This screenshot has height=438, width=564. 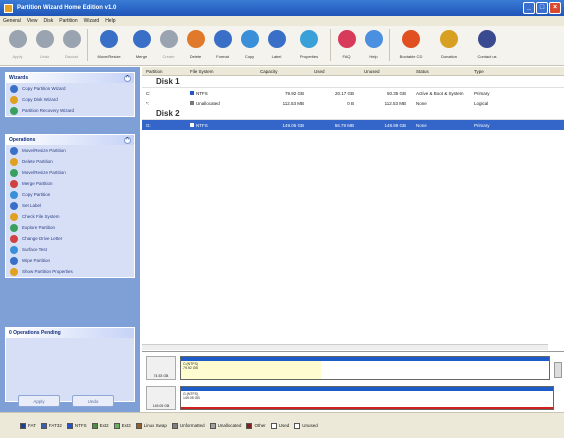 What do you see at coordinates (283, 71) in the screenshot?
I see `column-capacity: Capacity` at bounding box center [283, 71].